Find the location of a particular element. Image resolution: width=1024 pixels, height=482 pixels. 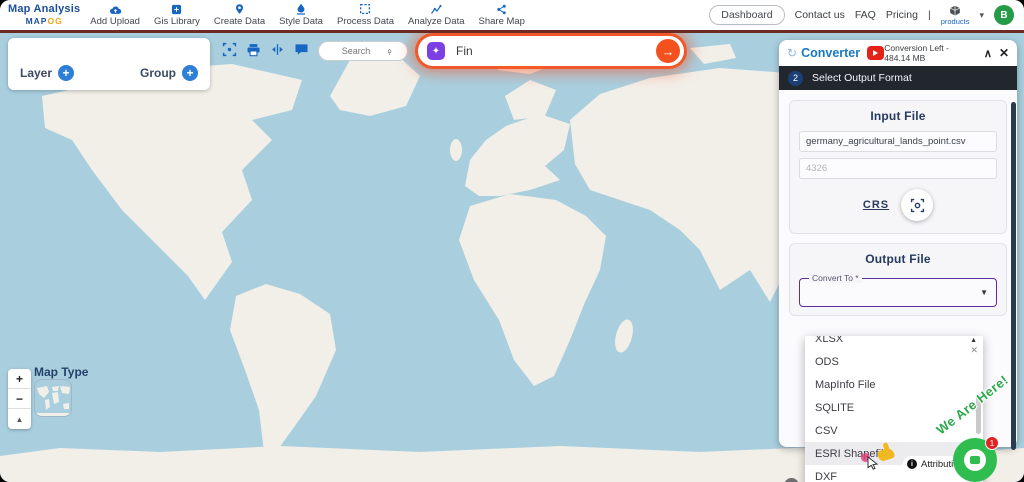

nav-label: Style Data is located at coordinates (301, 21).